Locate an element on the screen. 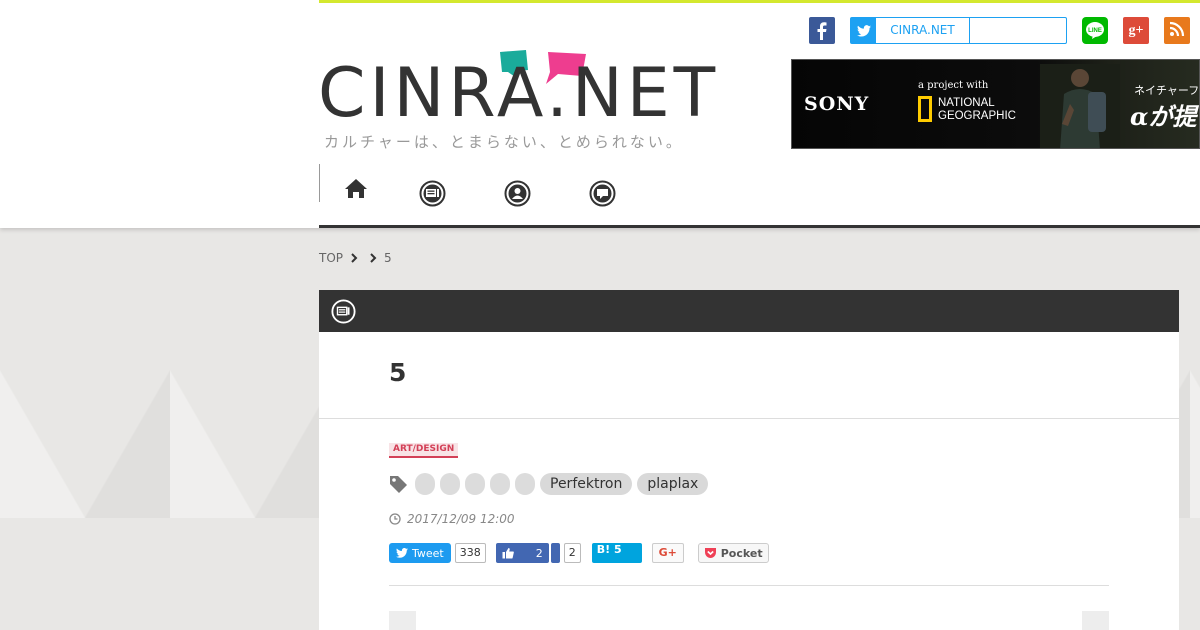  site-logo: CINRA.NET カルチャーは、とまらない、とめられない。 is located at coordinates (528, 103).